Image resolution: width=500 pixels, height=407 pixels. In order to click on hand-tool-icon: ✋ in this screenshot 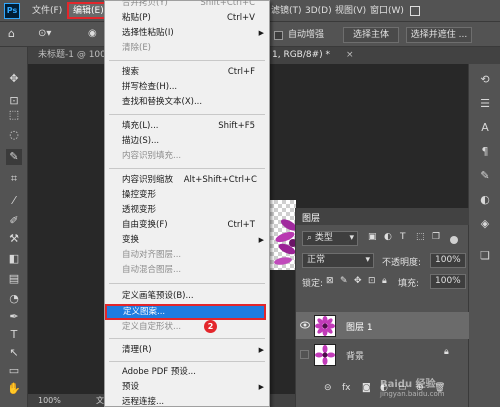, I will do `click(14, 389)`.